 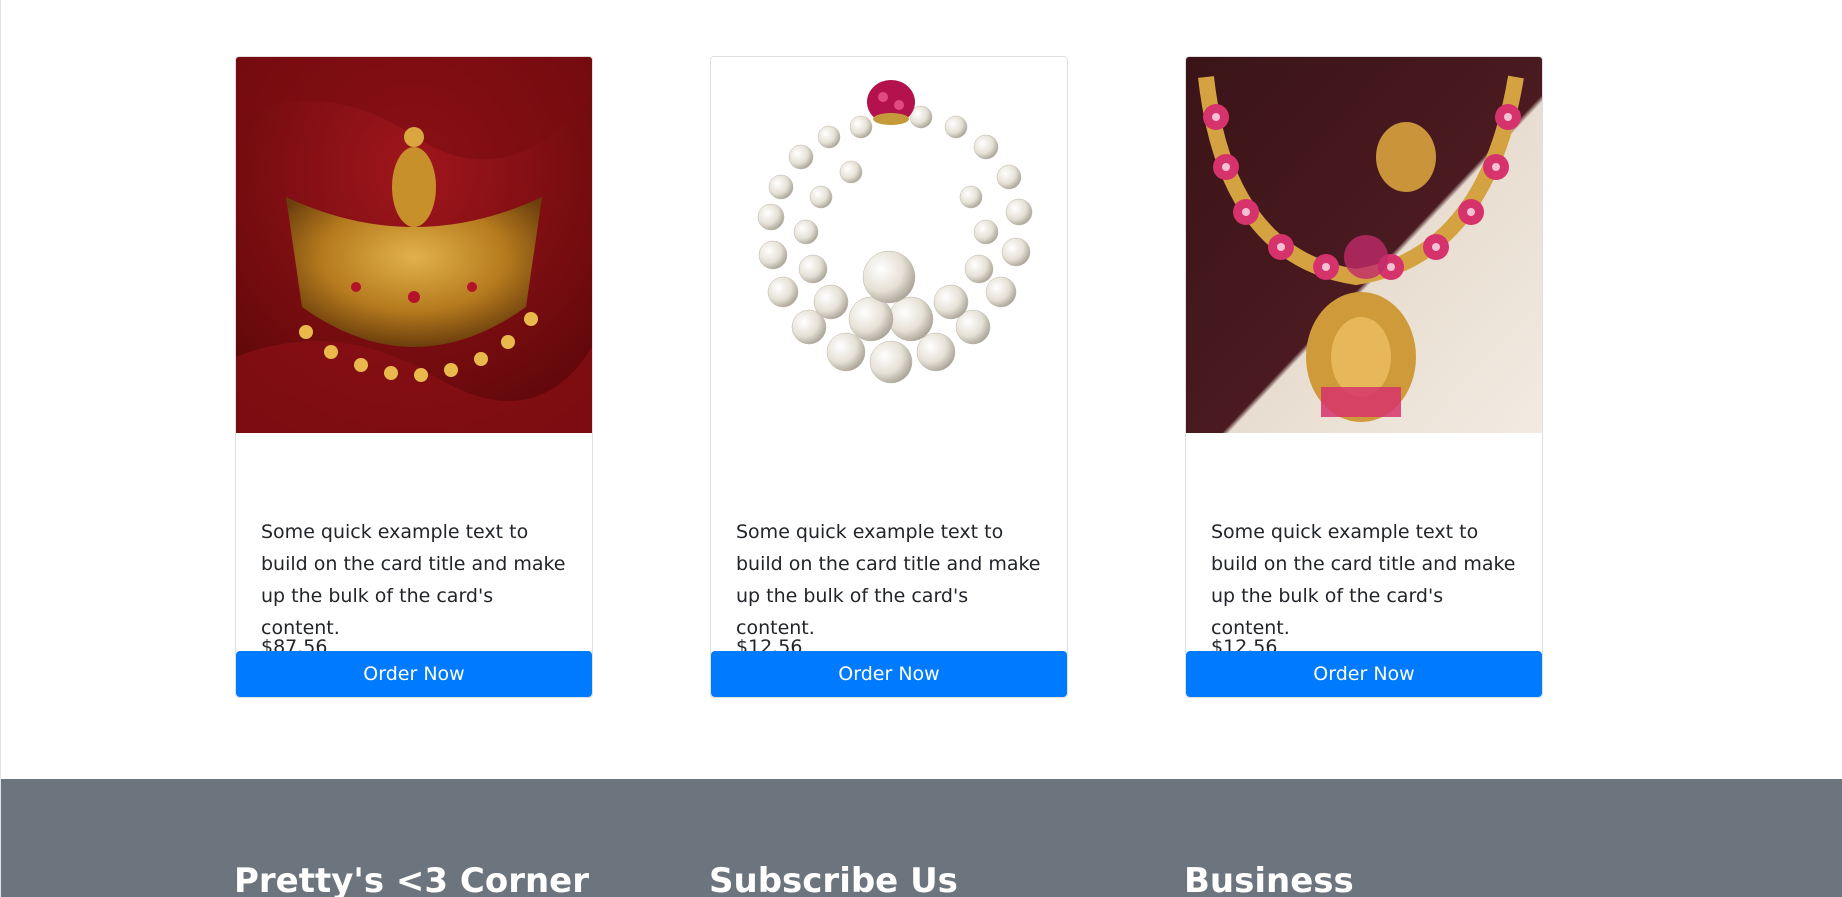 I want to click on footer: Pretty's <3 Corner Subscribe Us Business, so click(x=921, y=838).